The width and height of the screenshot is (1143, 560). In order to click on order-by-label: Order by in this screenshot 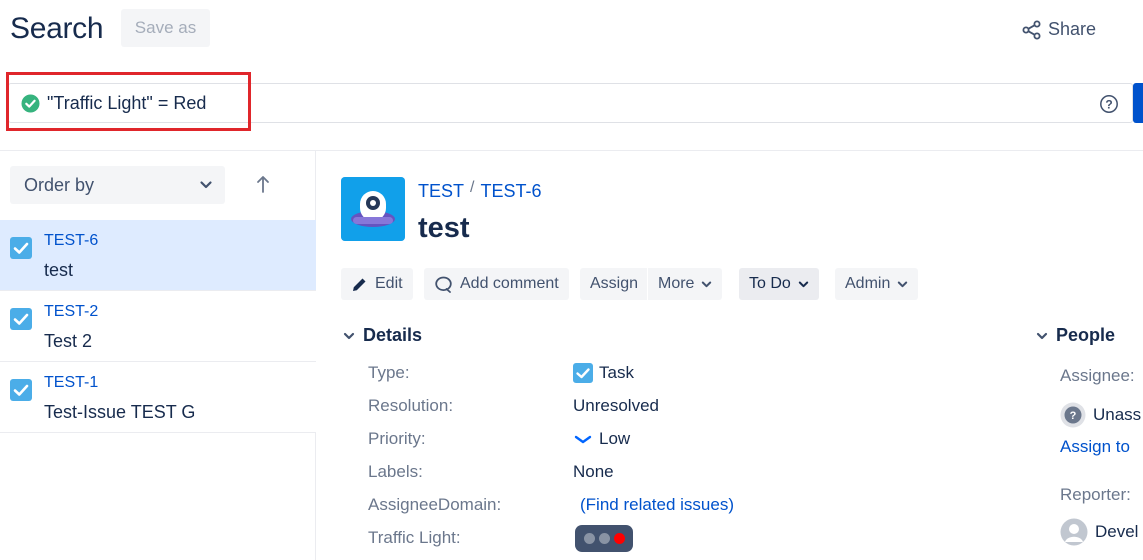, I will do `click(59, 184)`.